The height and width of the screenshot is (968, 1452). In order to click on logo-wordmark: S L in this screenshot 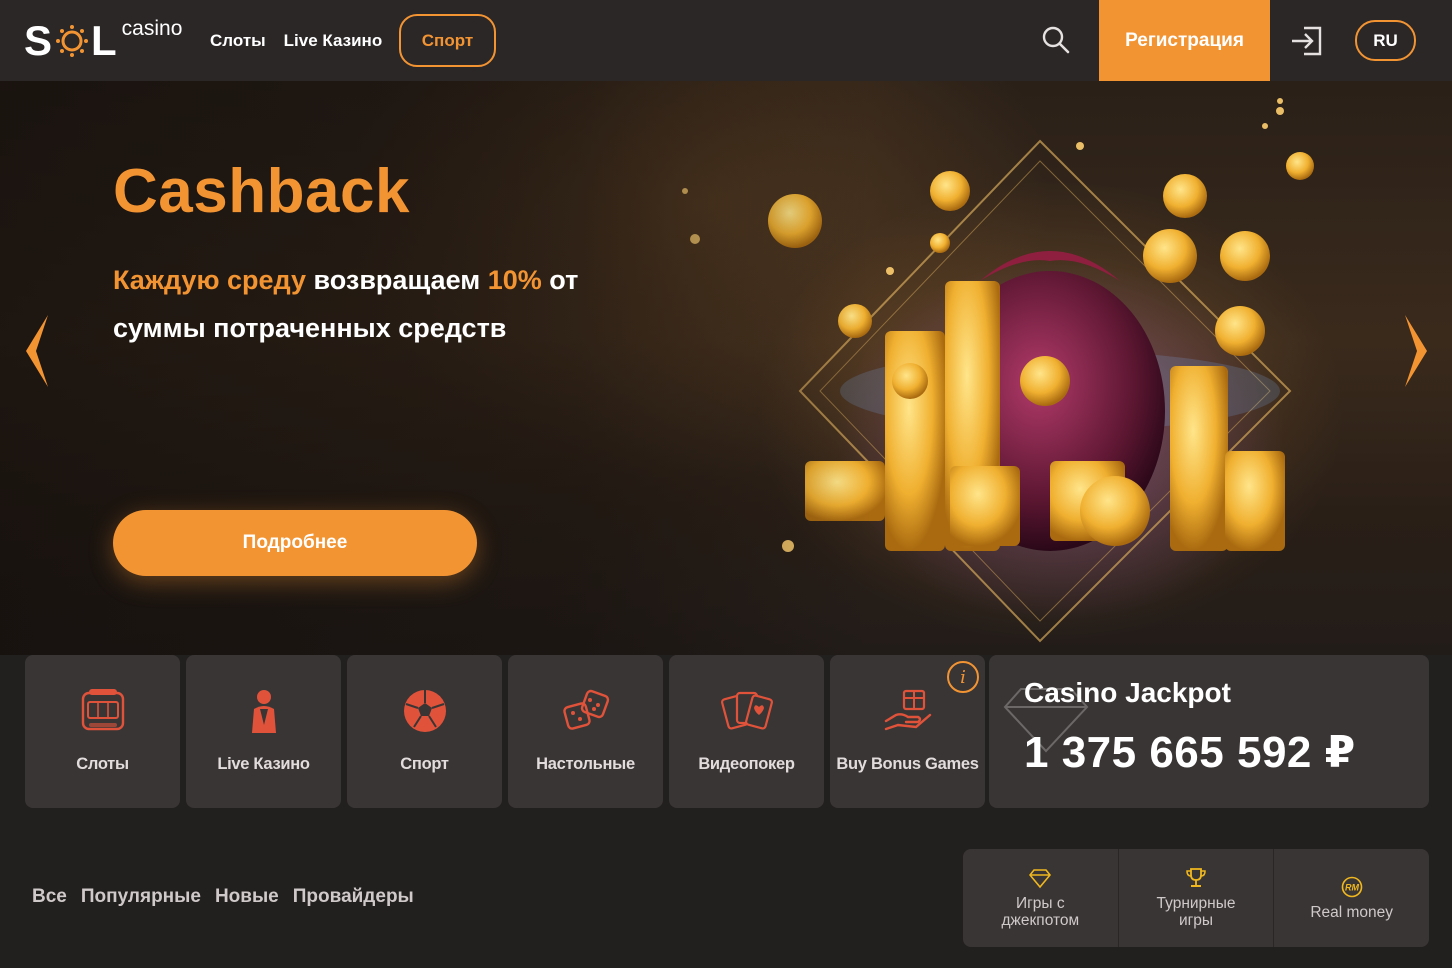, I will do `click(71, 40)`.